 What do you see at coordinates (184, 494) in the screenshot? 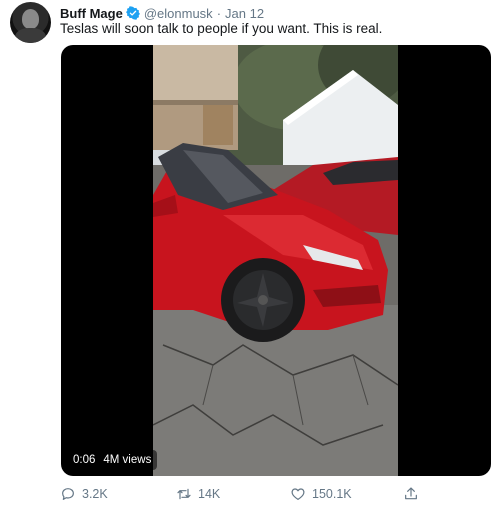
I see `retweet-icon` at bounding box center [184, 494].